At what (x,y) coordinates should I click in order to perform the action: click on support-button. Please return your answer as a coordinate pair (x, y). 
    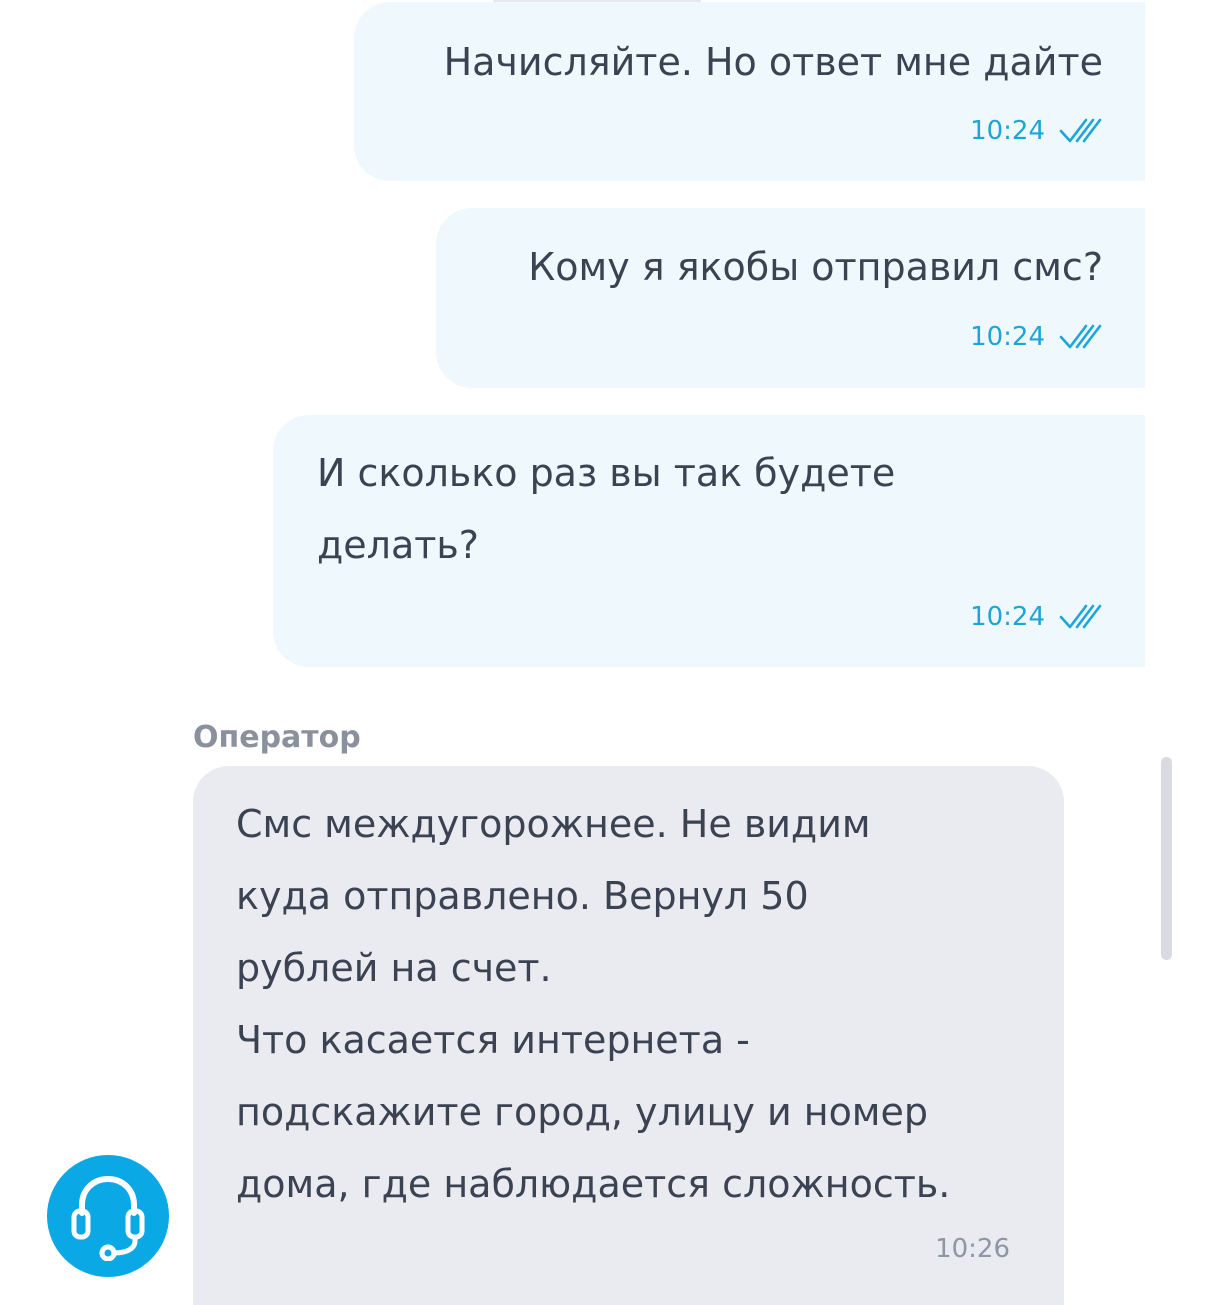
    Looking at the image, I should click on (108, 1216).